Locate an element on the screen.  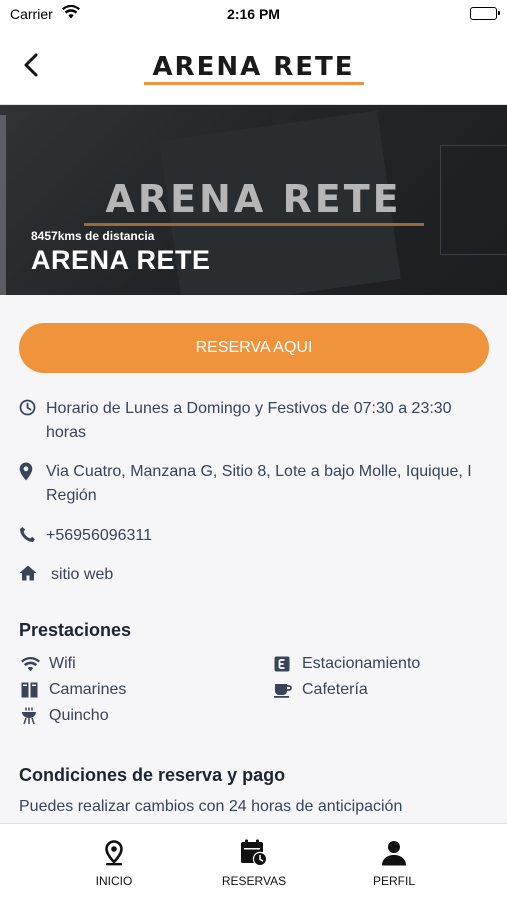
amenity-label: Wifi is located at coordinates (62, 663).